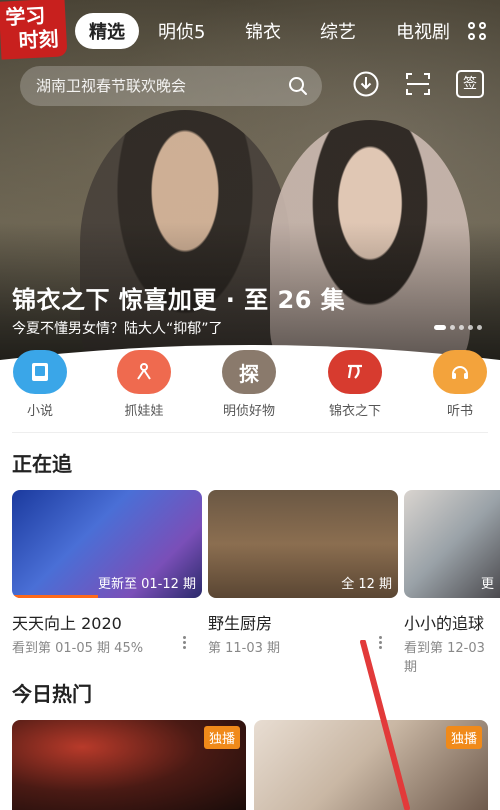 The height and width of the screenshot is (810, 500). I want to click on annotation-arrow, so click(385, 725).